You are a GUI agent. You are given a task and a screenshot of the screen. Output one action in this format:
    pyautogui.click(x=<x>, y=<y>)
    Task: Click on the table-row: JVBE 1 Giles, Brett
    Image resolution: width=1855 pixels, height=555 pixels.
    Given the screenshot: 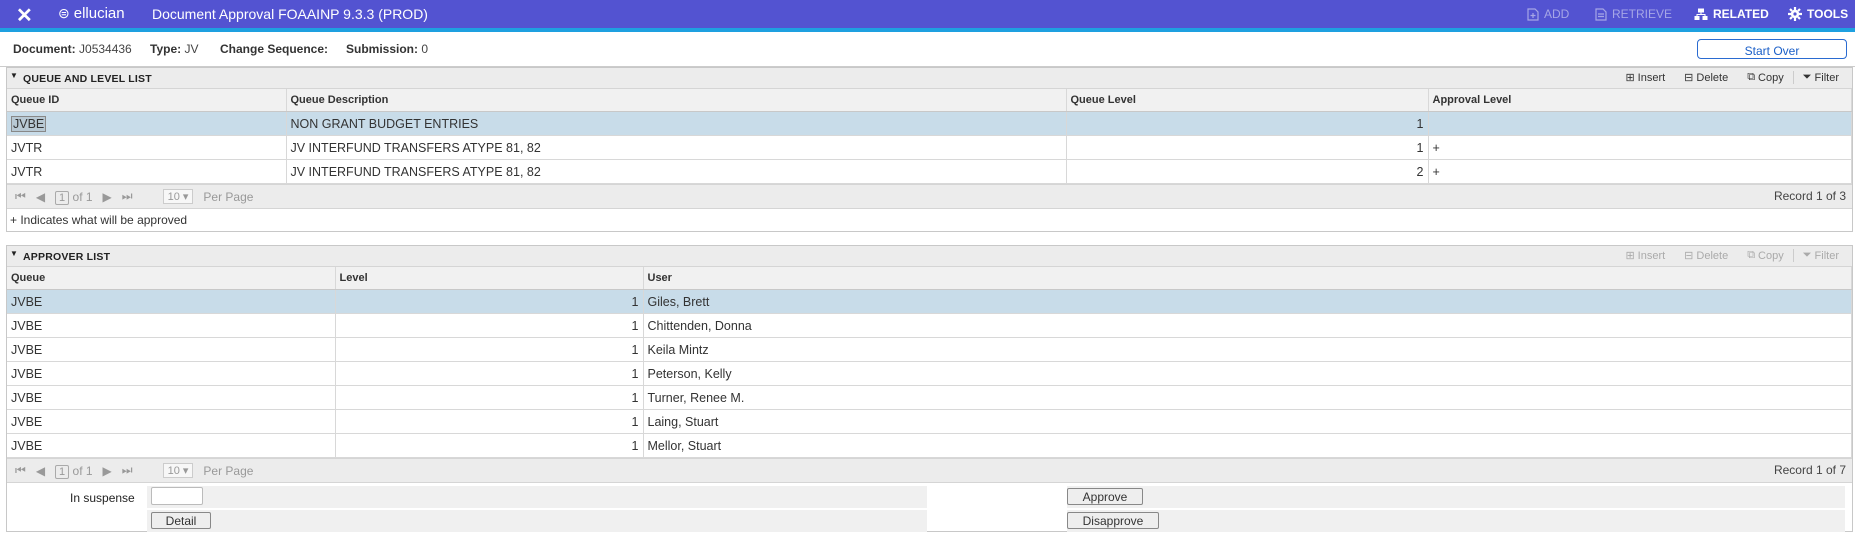 What is the action you would take?
    pyautogui.click(x=929, y=301)
    